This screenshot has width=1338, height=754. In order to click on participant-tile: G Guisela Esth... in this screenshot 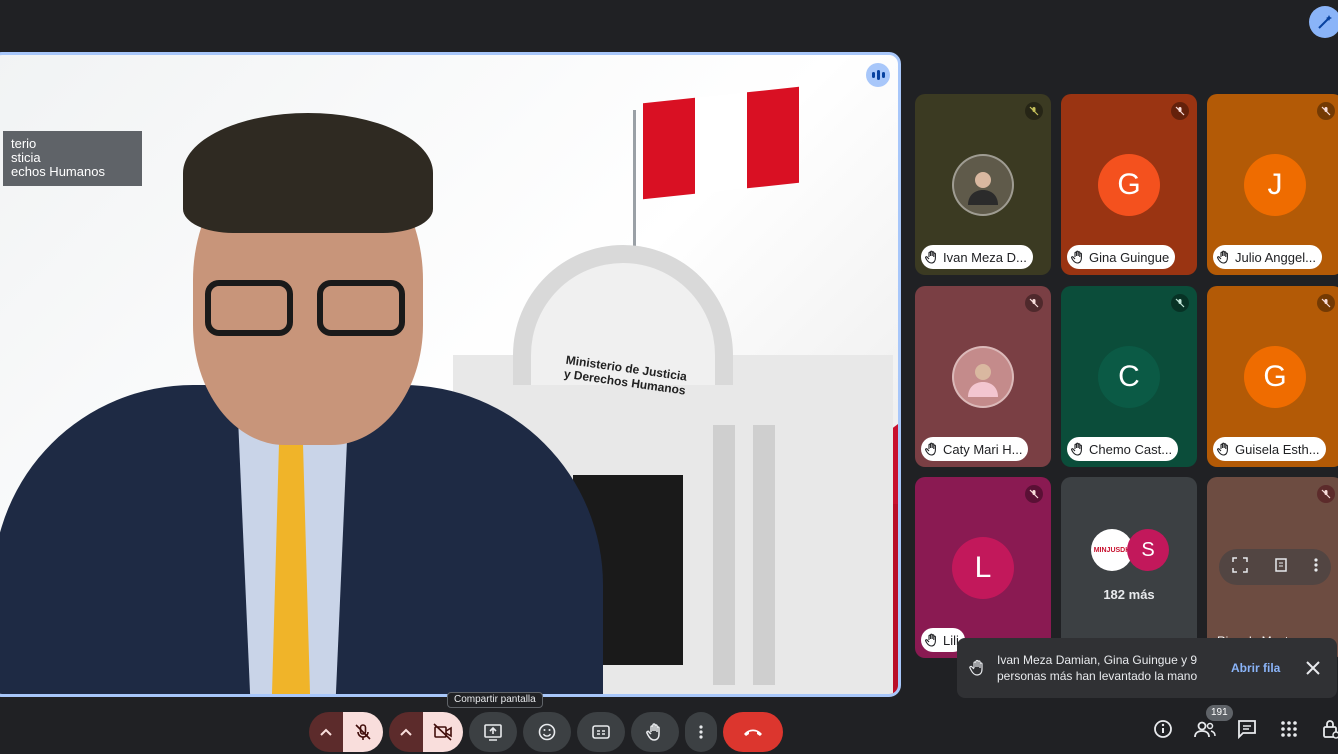, I will do `click(1272, 376)`.